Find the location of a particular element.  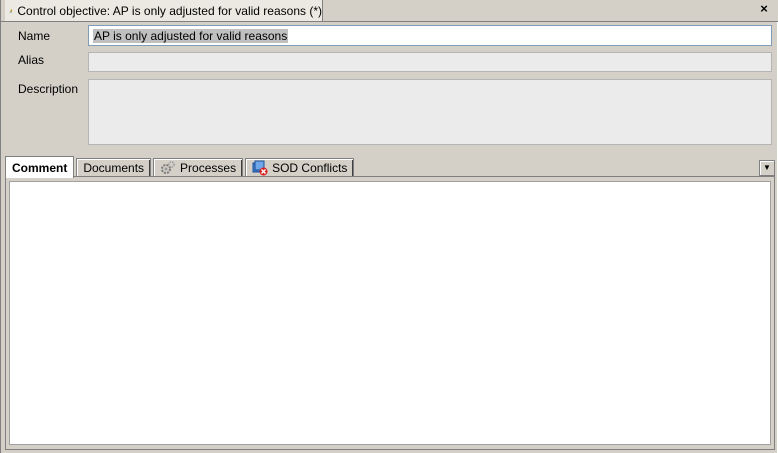

tab-documents: Documents is located at coordinates (114, 167).